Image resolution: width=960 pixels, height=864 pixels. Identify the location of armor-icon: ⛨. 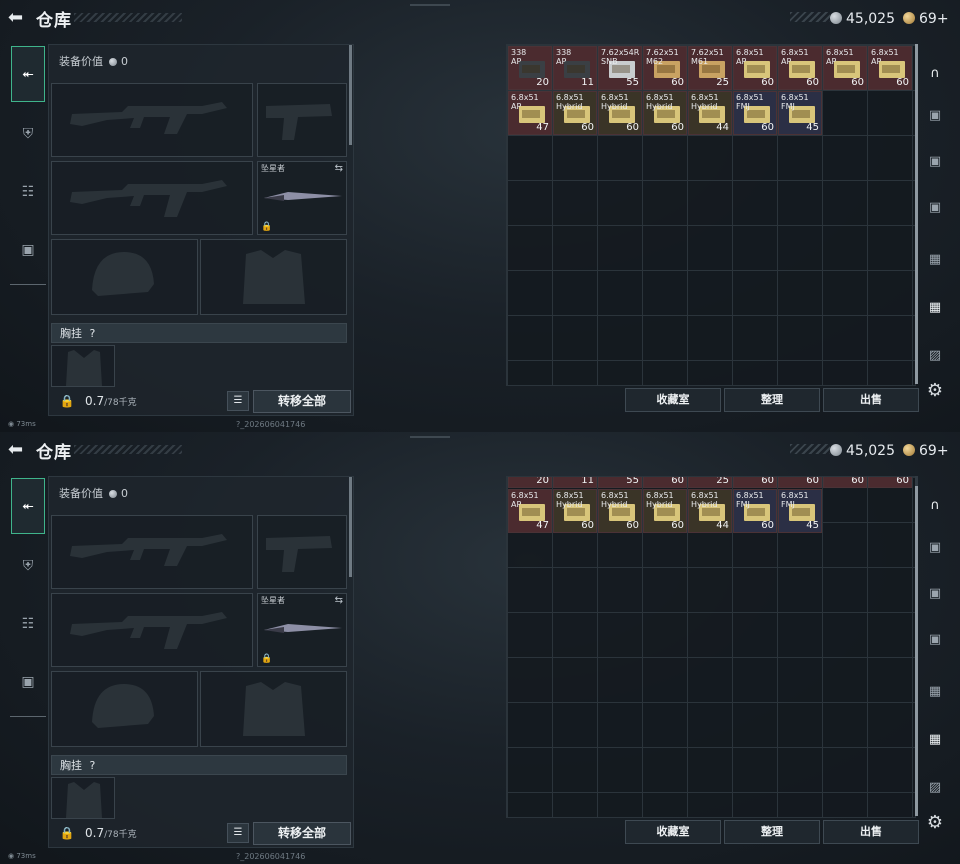
(28, 134).